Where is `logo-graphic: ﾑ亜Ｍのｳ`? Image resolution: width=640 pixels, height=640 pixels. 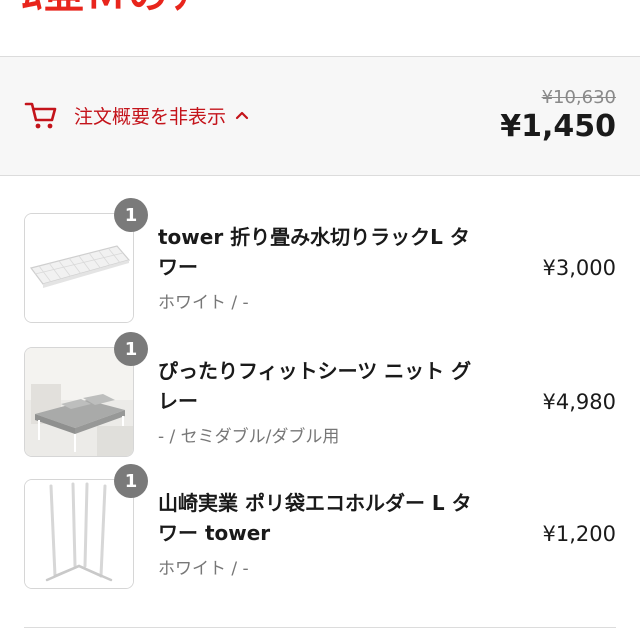
logo-graphic: ﾑ亜Ｍのｳ is located at coordinates (107, 9).